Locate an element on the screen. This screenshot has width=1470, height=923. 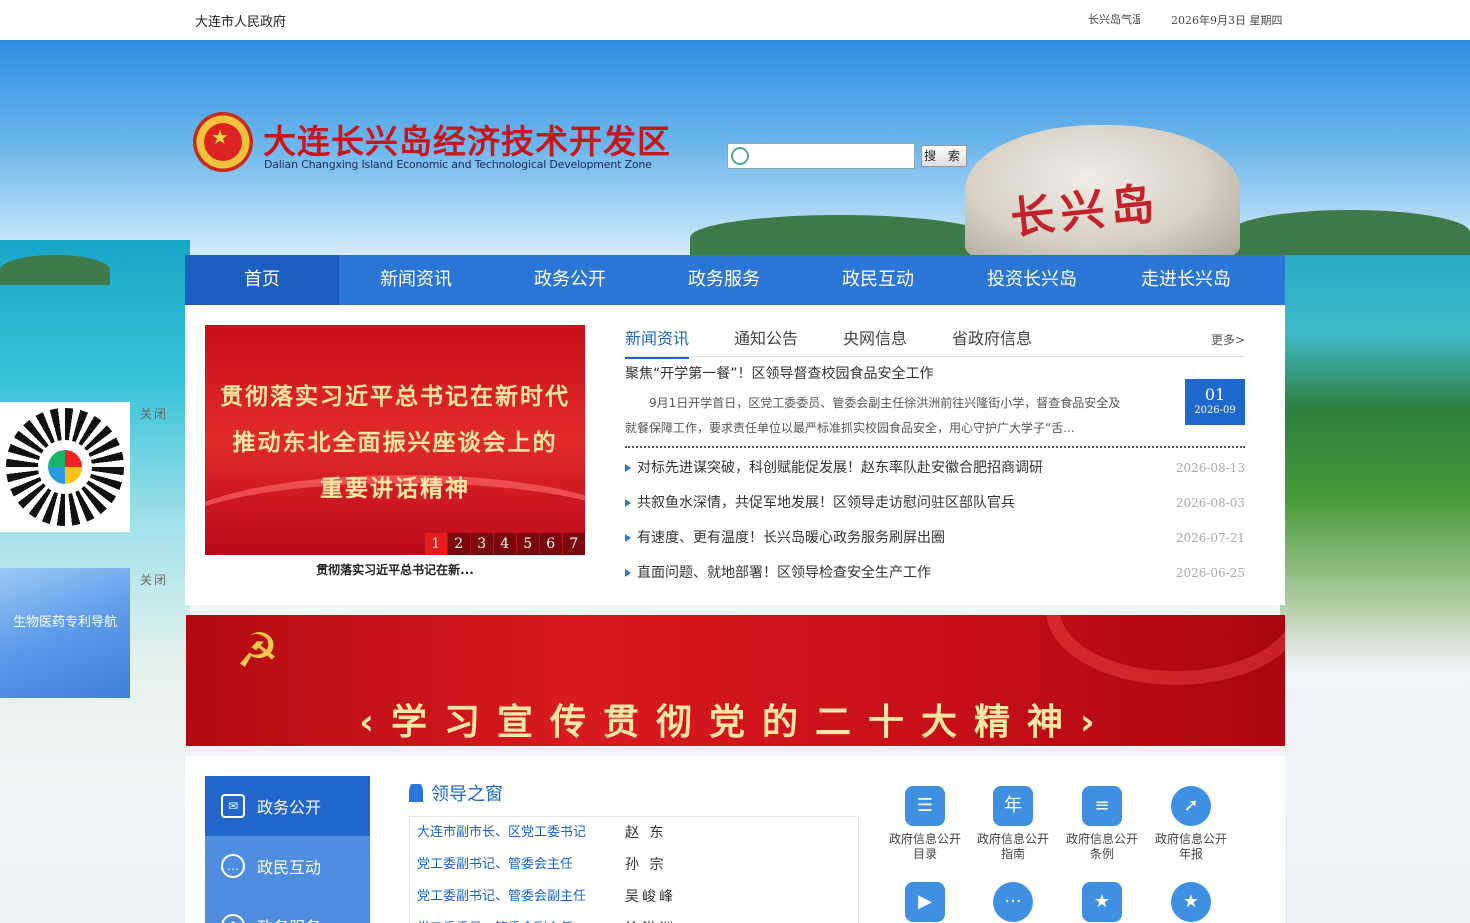
leader-position: 党工委副书记、管委会主任 is located at coordinates (495, 865).